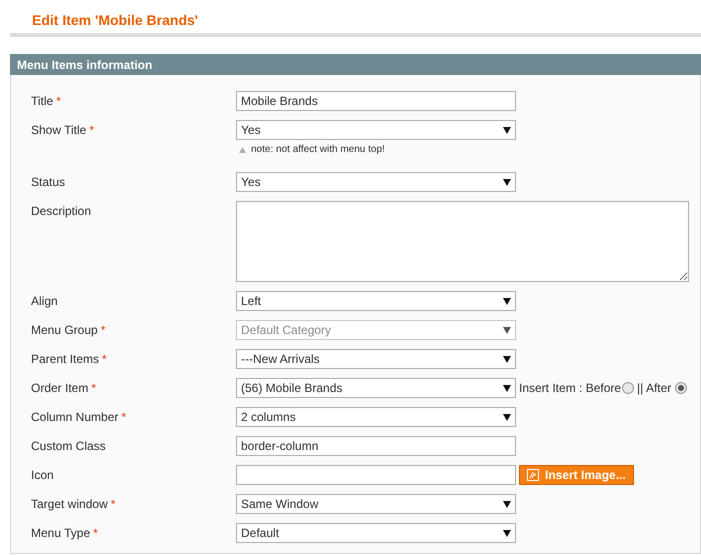  Describe the element at coordinates (60, 533) in the screenshot. I see `field-label: Menu Type` at that location.